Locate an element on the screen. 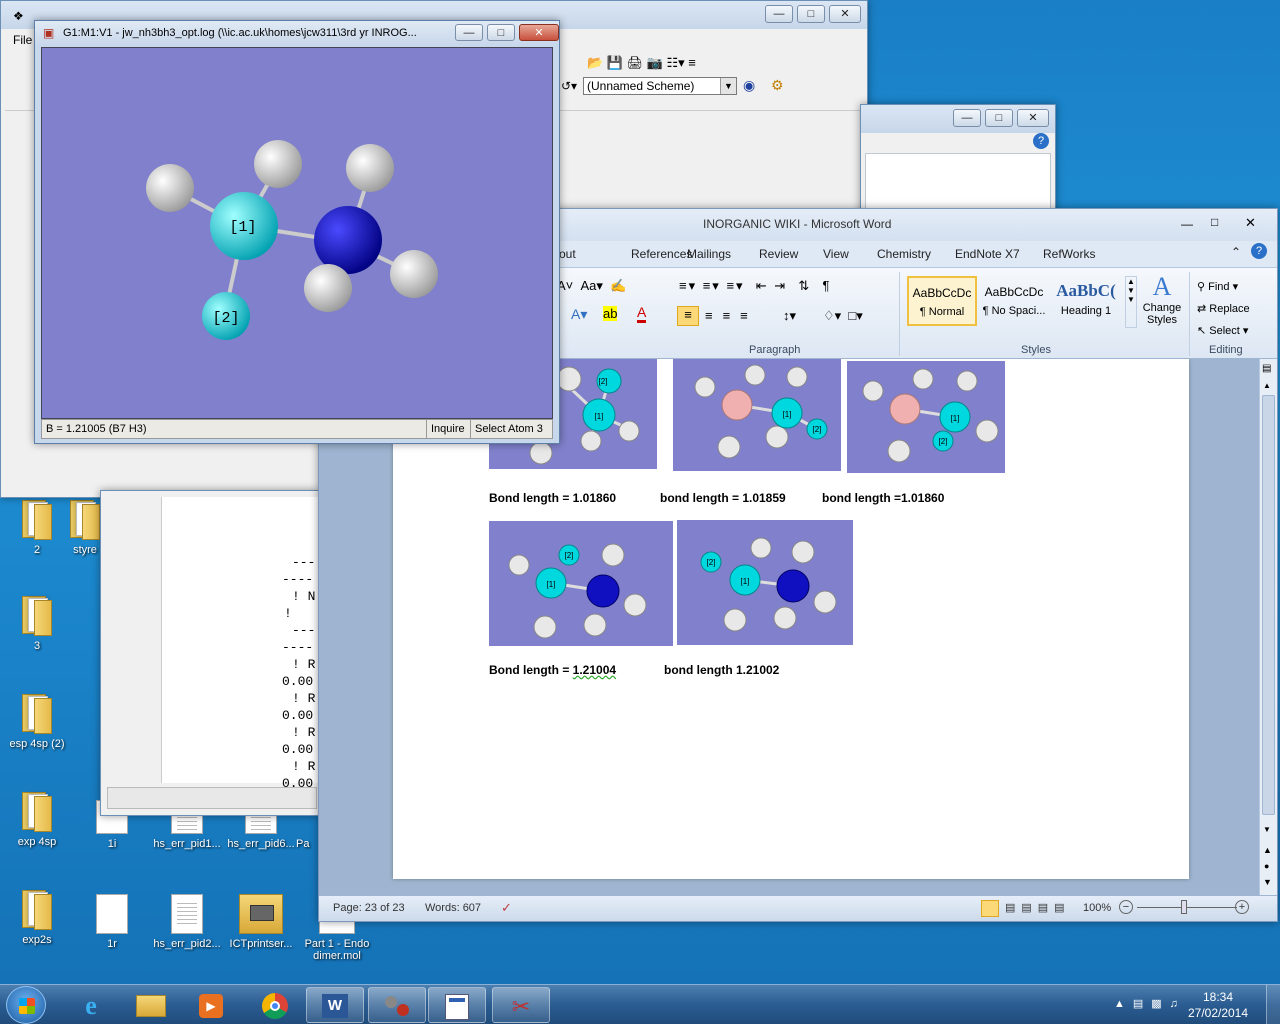 Image resolution: width=1280 pixels, height=1024 pixels. font-color-icon: A is located at coordinates (642, 313).